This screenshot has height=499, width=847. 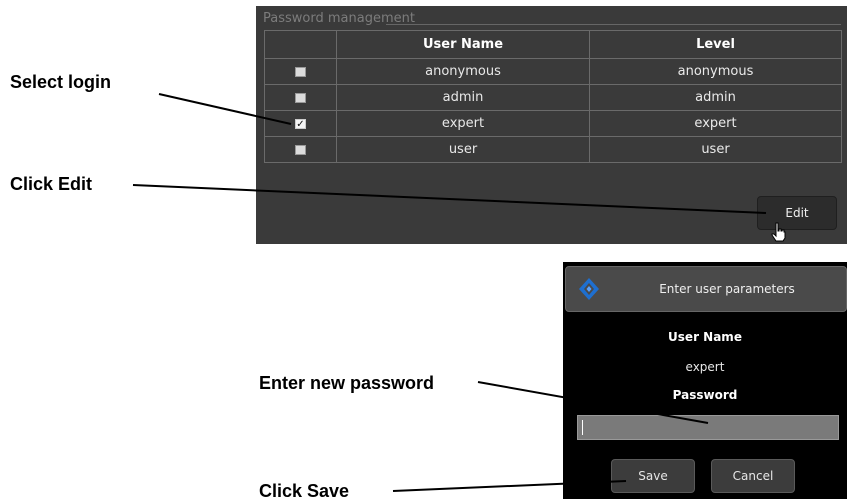 What do you see at coordinates (613, 24) in the screenshot?
I see `title-divider` at bounding box center [613, 24].